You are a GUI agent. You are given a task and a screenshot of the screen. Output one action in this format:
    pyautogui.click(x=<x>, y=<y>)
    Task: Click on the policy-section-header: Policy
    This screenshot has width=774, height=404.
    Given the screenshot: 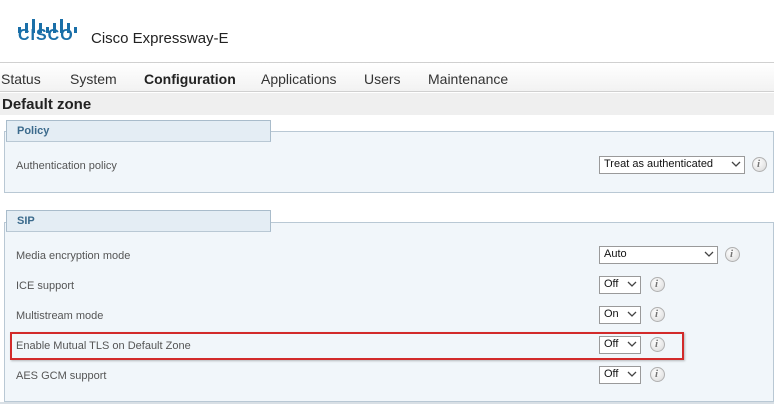 What is the action you would take?
    pyautogui.click(x=138, y=131)
    